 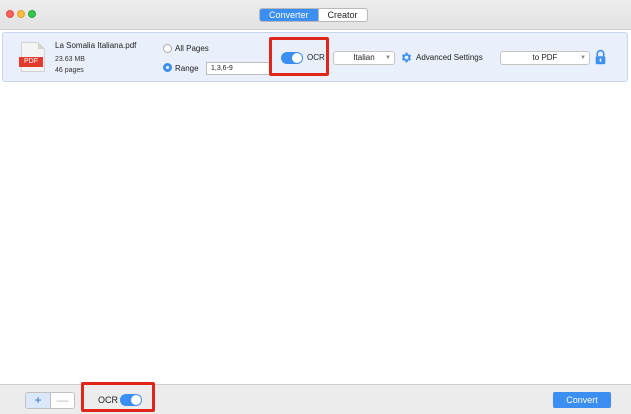 I want to click on tab-creator: Creator, so click(x=342, y=15).